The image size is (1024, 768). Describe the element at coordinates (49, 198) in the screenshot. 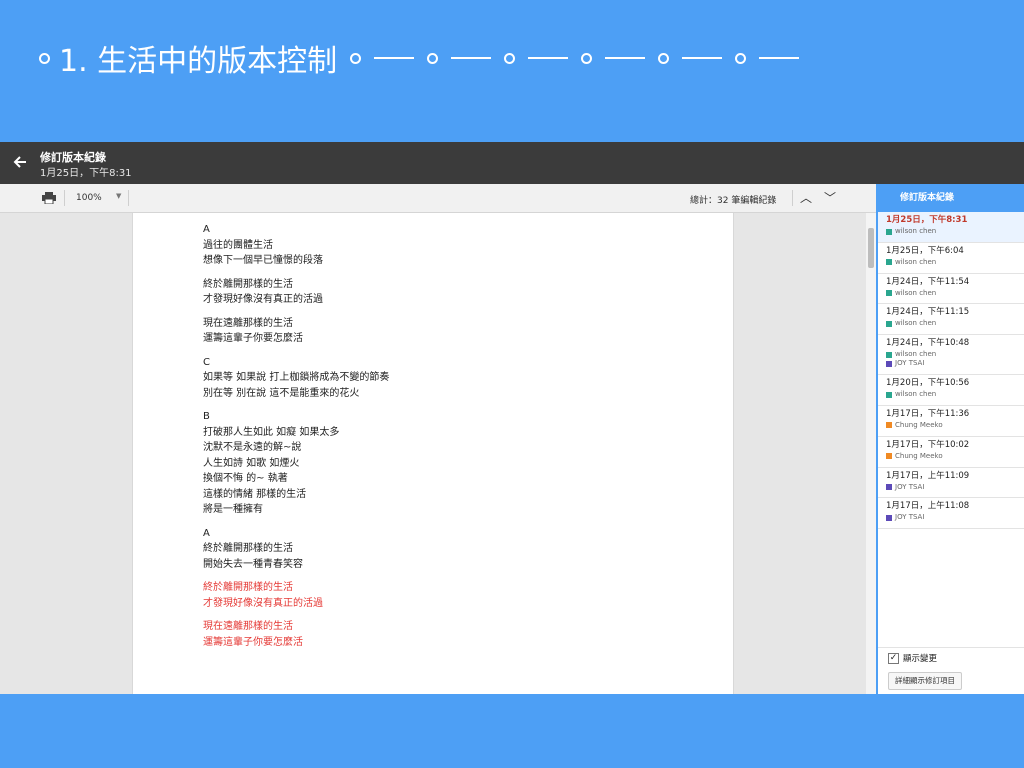

I see `print-icon` at that location.